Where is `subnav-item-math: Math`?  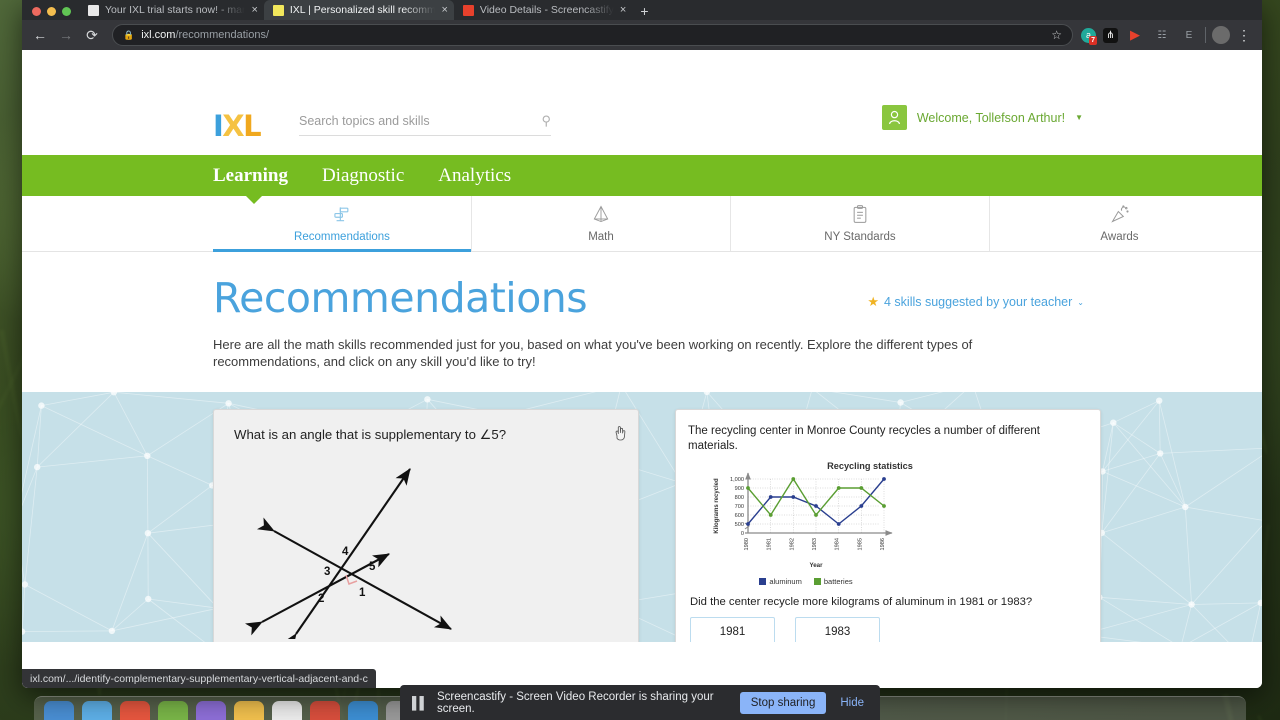
subnav-item-math: Math is located at coordinates (601, 223).